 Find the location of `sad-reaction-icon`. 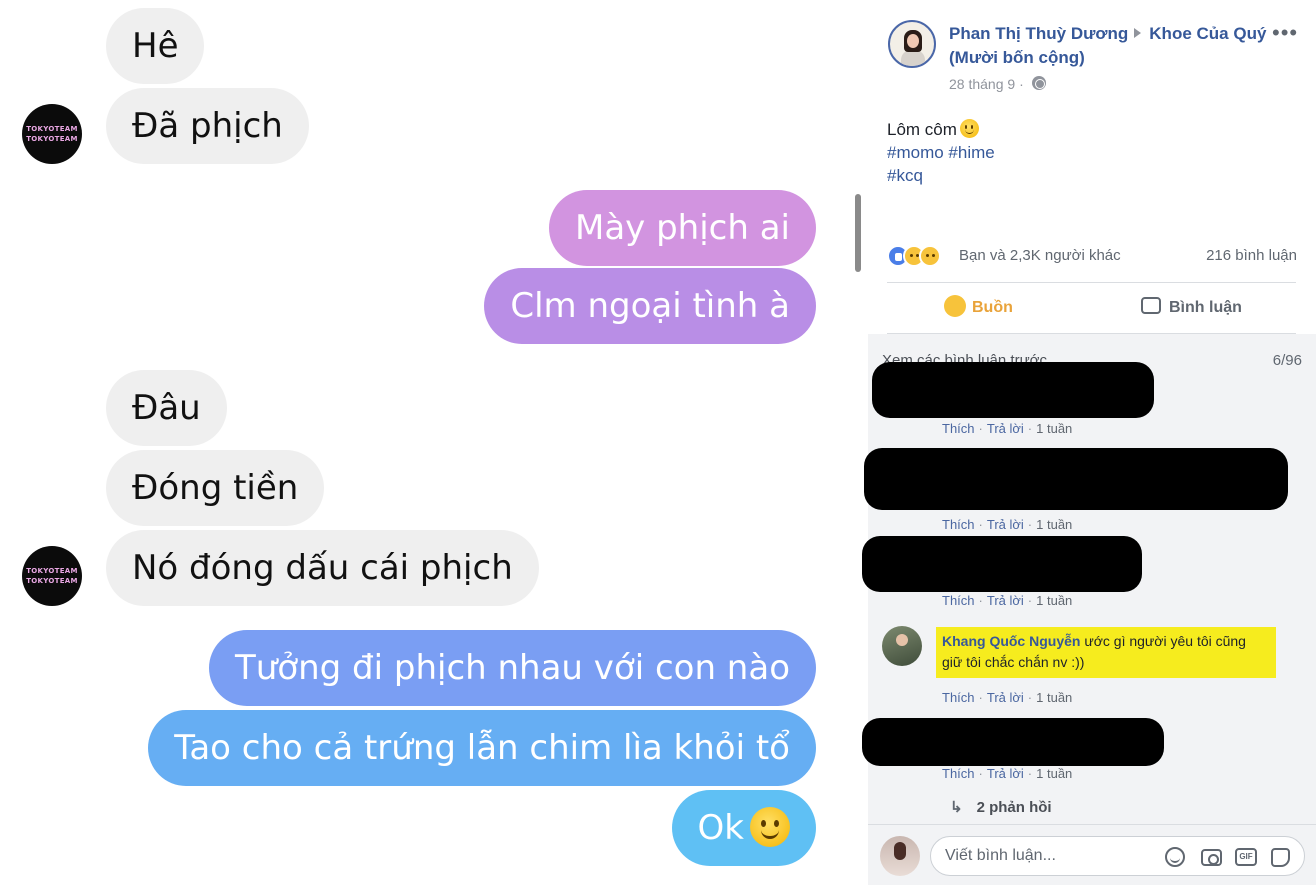

sad-reaction-icon is located at coordinates (930, 256).